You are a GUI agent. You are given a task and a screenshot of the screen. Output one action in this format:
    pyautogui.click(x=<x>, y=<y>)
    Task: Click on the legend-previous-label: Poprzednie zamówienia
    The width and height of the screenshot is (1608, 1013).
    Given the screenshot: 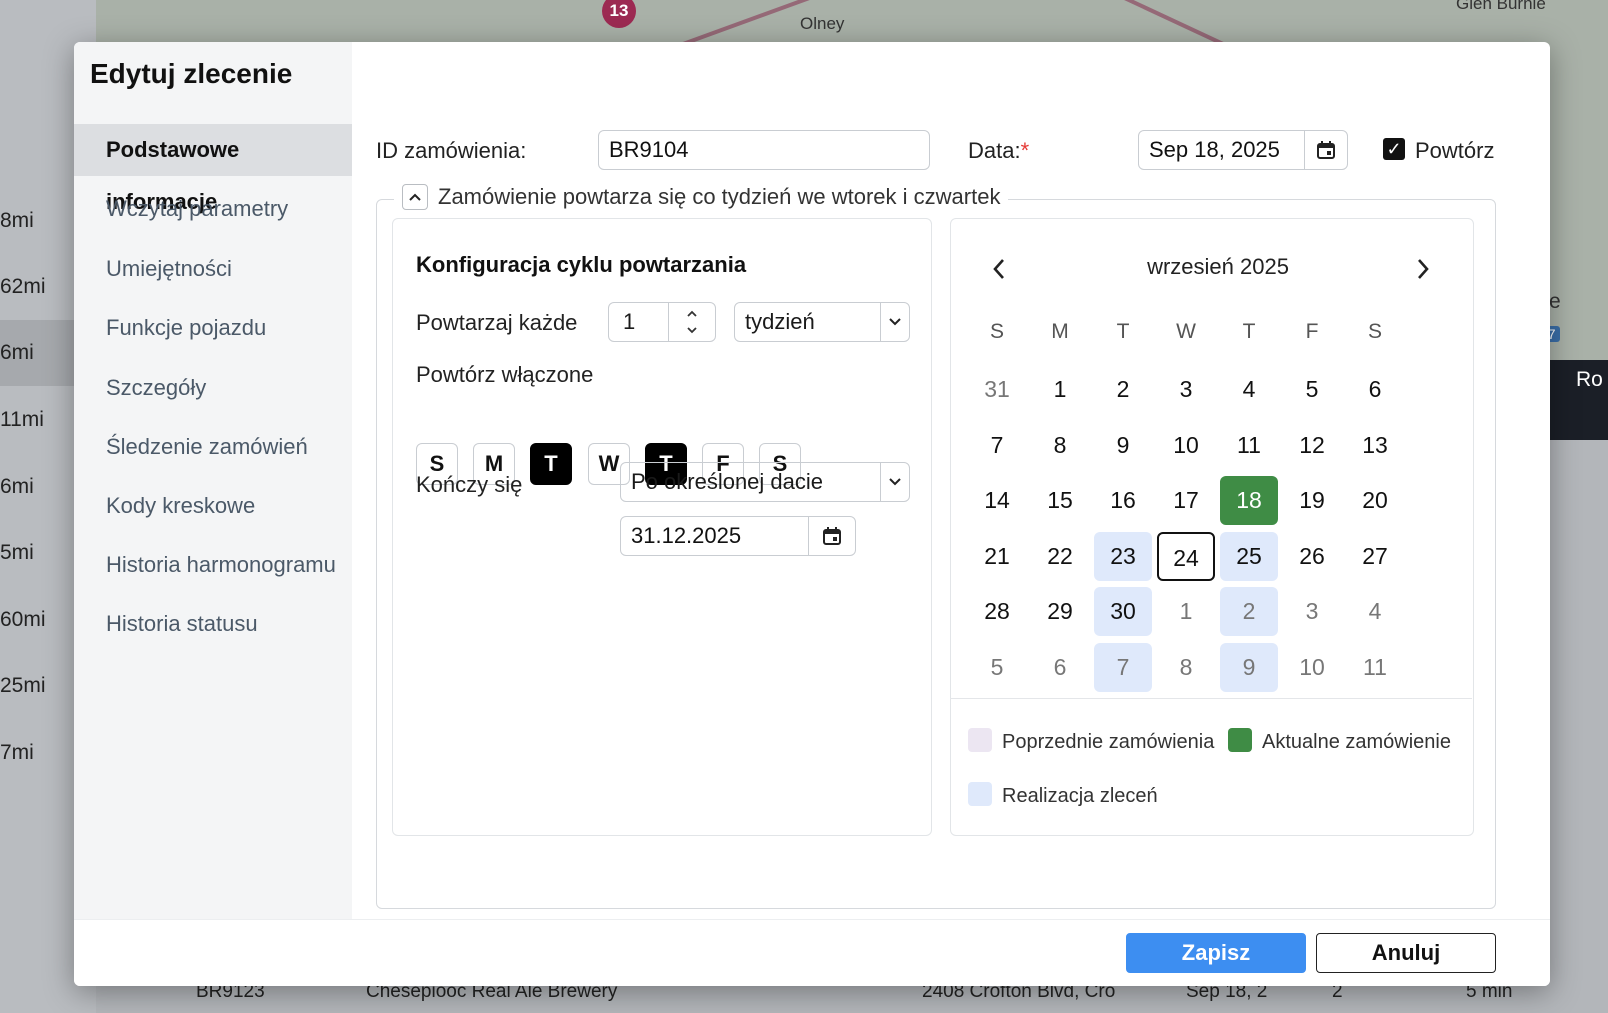 What is the action you would take?
    pyautogui.click(x=1108, y=742)
    